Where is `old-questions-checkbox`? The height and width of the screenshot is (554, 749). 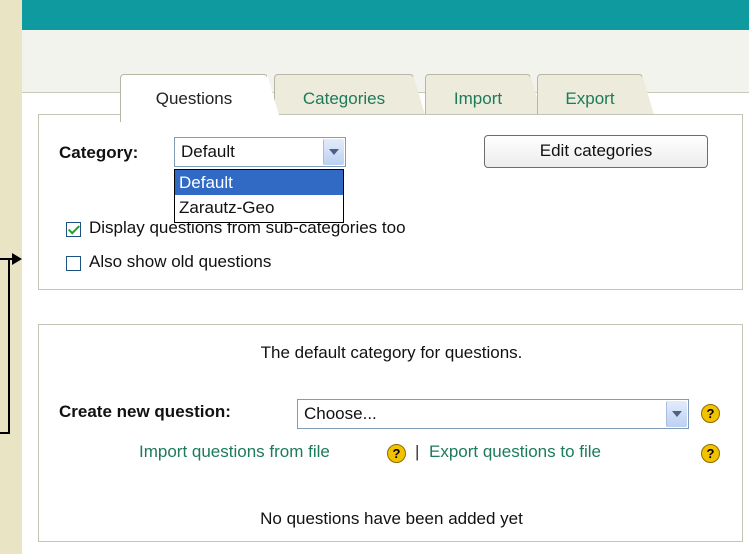 old-questions-checkbox is located at coordinates (73, 263).